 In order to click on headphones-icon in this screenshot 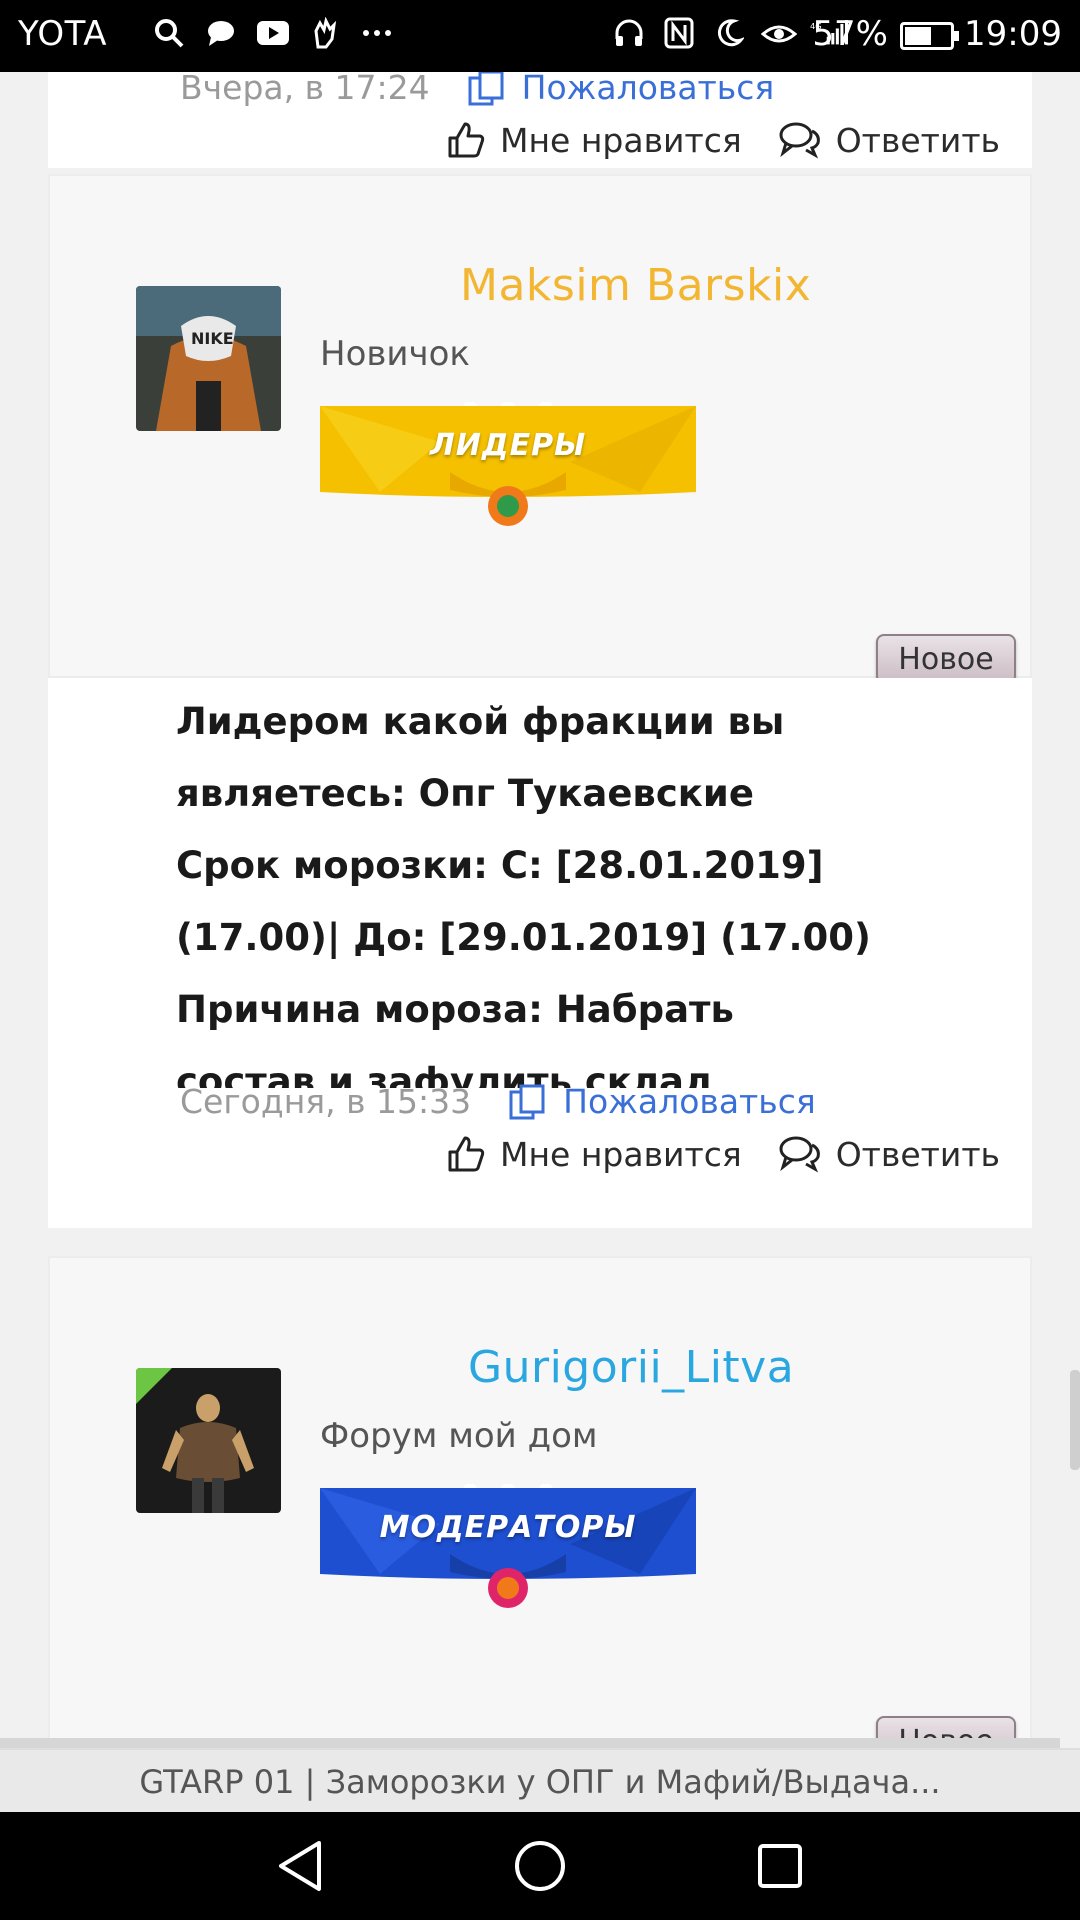, I will do `click(629, 33)`.